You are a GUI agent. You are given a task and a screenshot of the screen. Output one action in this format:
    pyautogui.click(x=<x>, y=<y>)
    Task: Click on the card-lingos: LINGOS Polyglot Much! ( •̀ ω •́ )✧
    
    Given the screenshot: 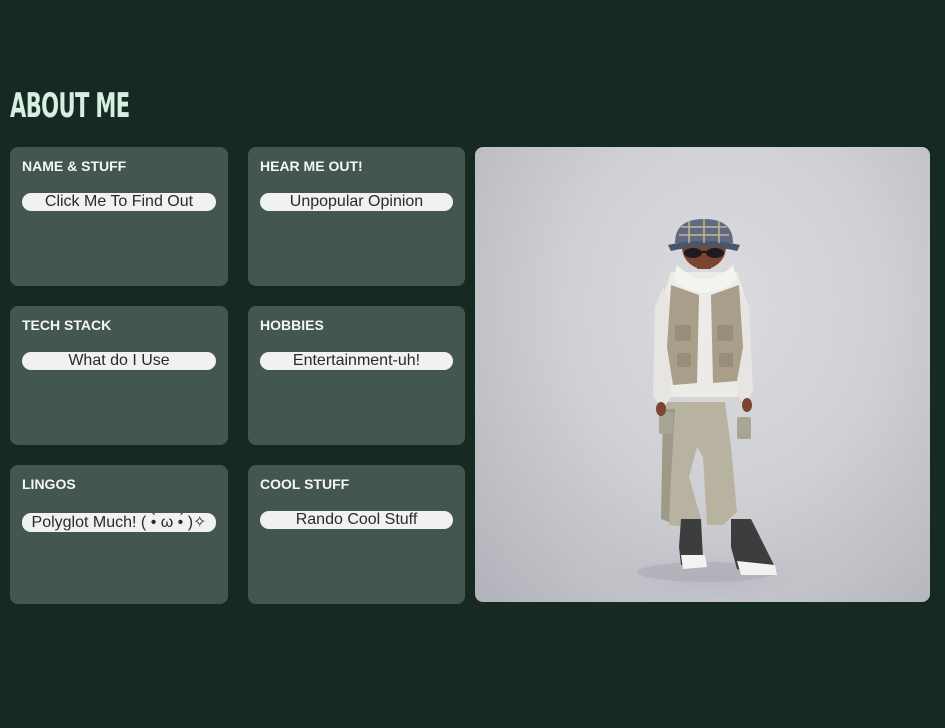 What is the action you would take?
    pyautogui.click(x=119, y=534)
    